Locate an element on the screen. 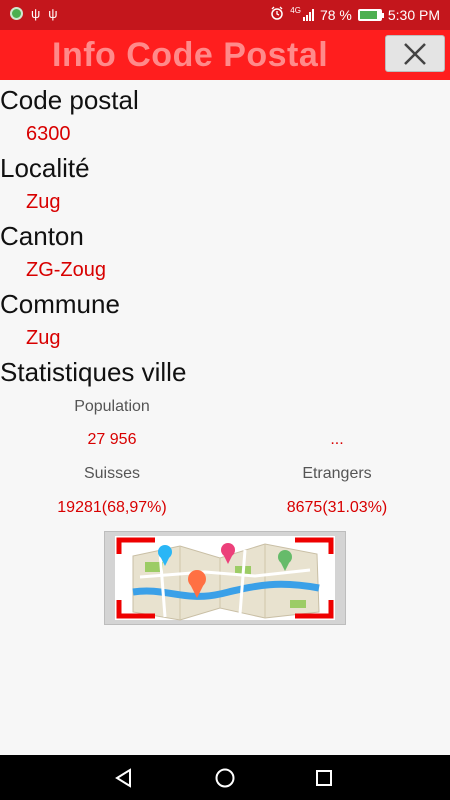 Image resolution: width=450 pixels, height=800 pixels. network-type: 4G is located at coordinates (295, 10).